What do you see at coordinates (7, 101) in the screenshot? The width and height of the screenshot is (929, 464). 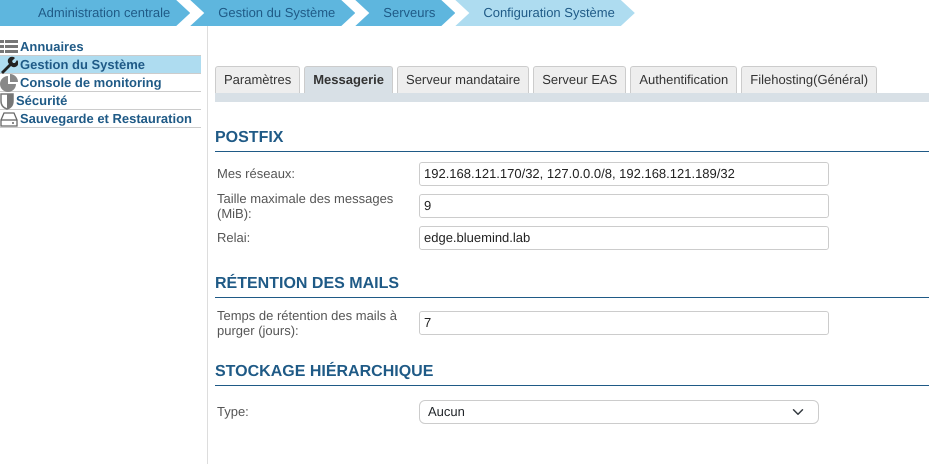 I see `shield-icon` at bounding box center [7, 101].